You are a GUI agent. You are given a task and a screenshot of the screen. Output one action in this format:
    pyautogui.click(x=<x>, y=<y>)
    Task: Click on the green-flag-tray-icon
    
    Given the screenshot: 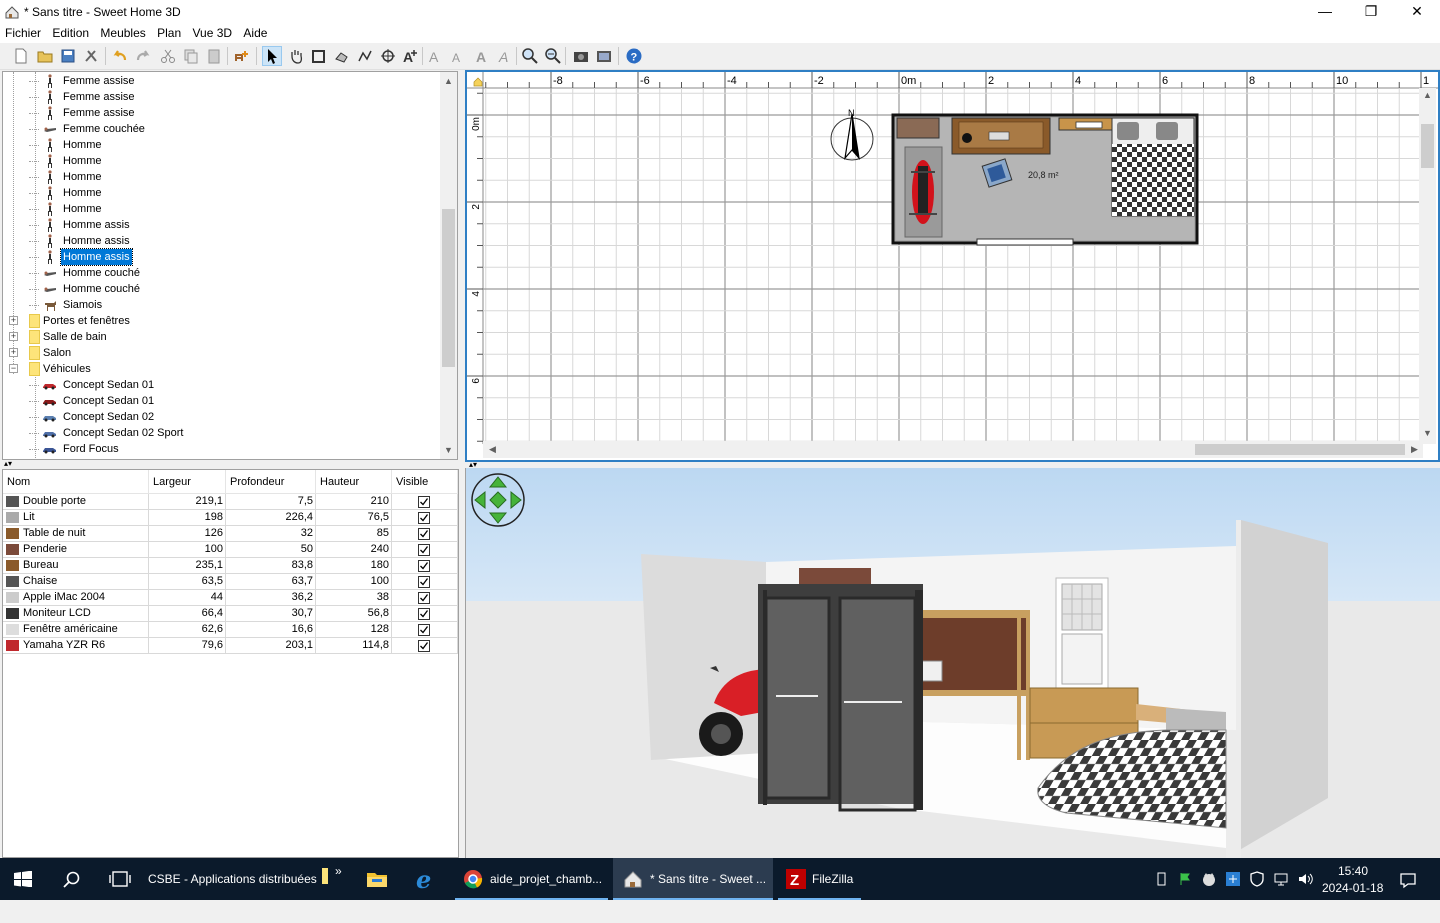 What is the action you would take?
    pyautogui.click(x=1185, y=879)
    